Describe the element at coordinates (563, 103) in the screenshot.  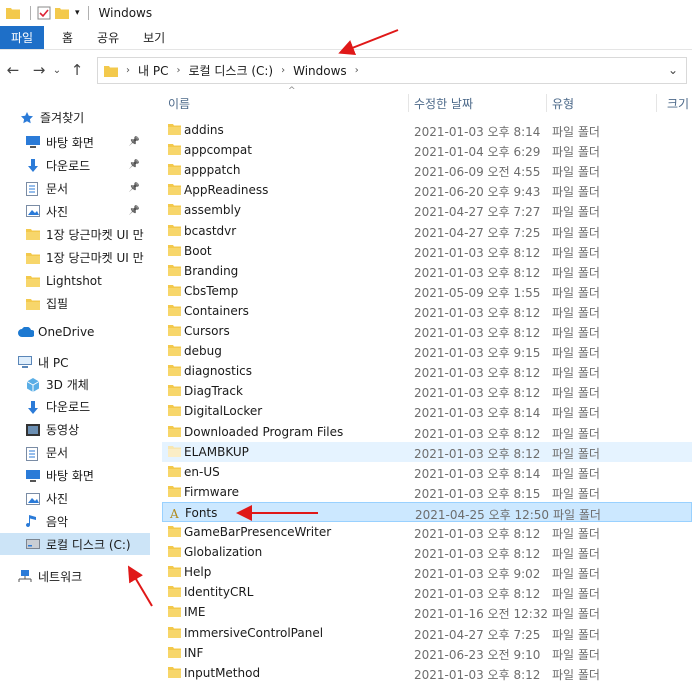
I see `column-header-type: 유형` at that location.